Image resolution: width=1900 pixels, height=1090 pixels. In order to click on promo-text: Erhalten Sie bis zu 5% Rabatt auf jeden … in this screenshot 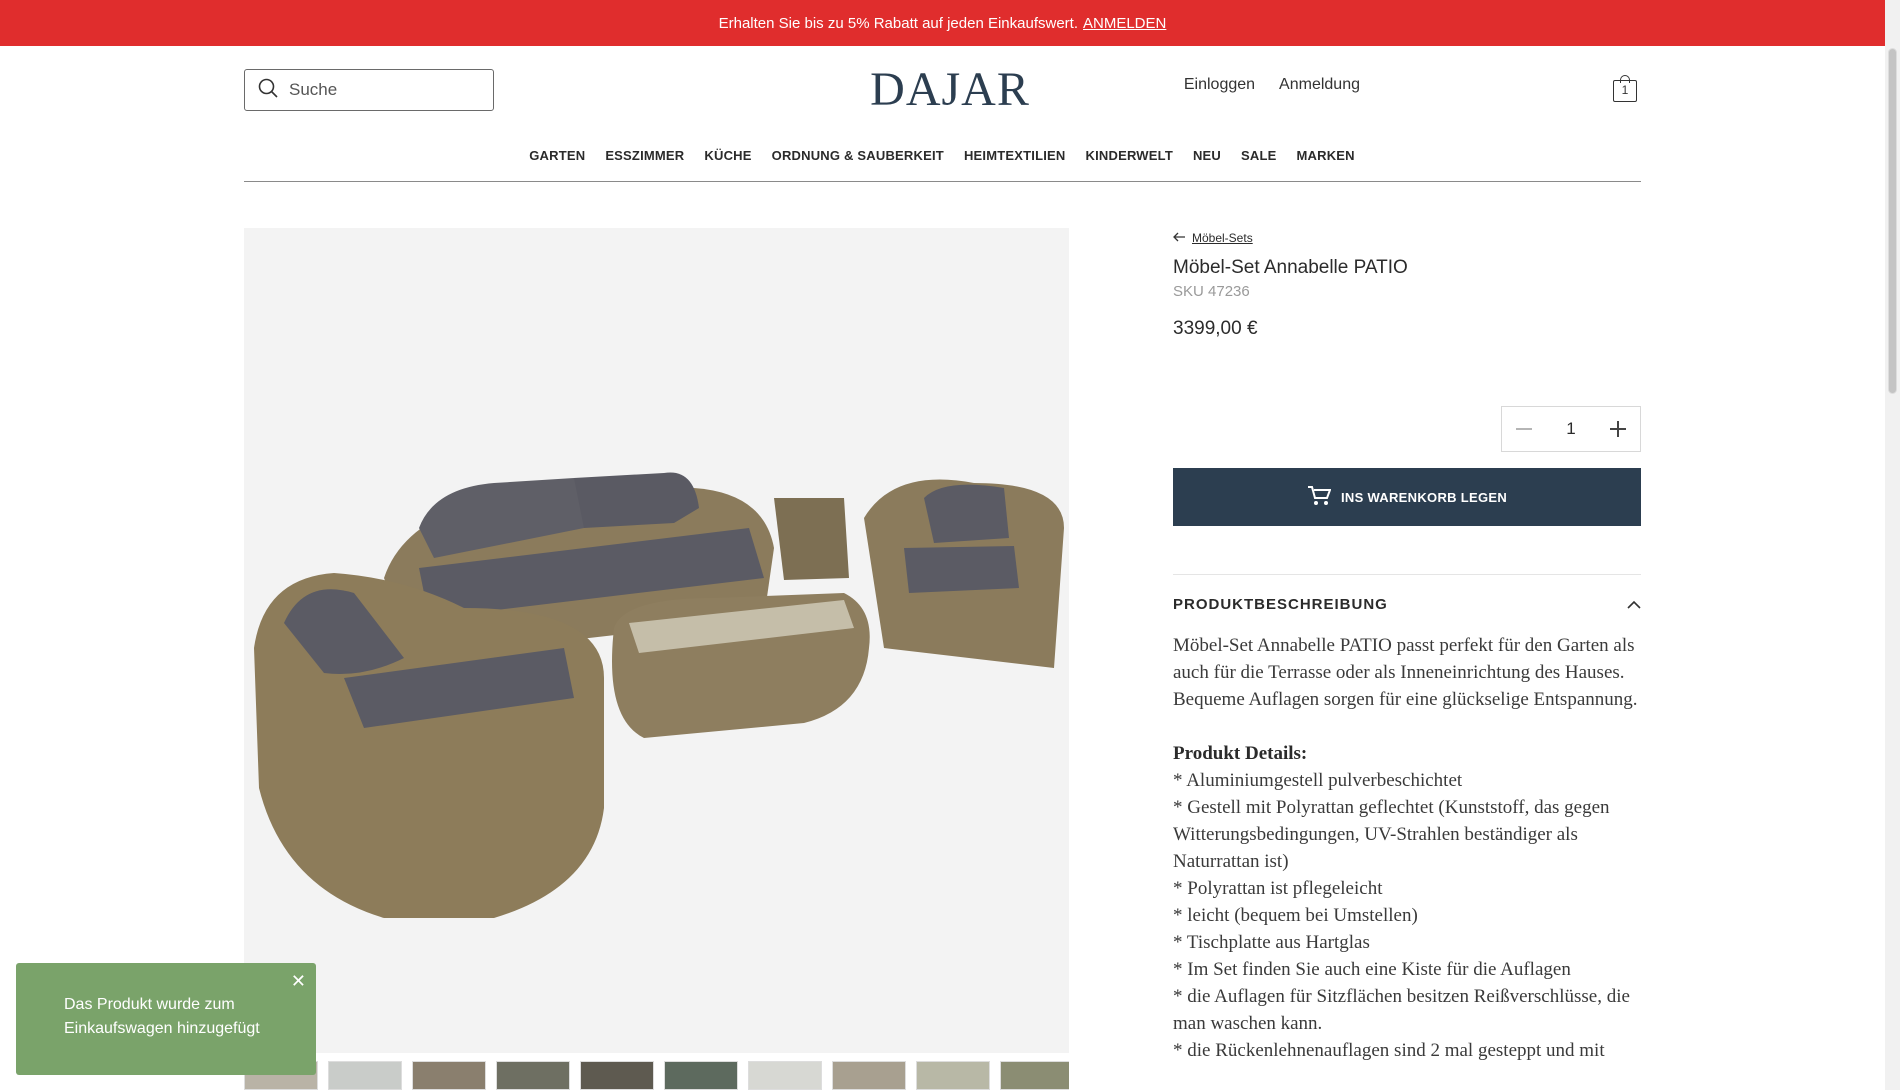, I will do `click(898, 23)`.